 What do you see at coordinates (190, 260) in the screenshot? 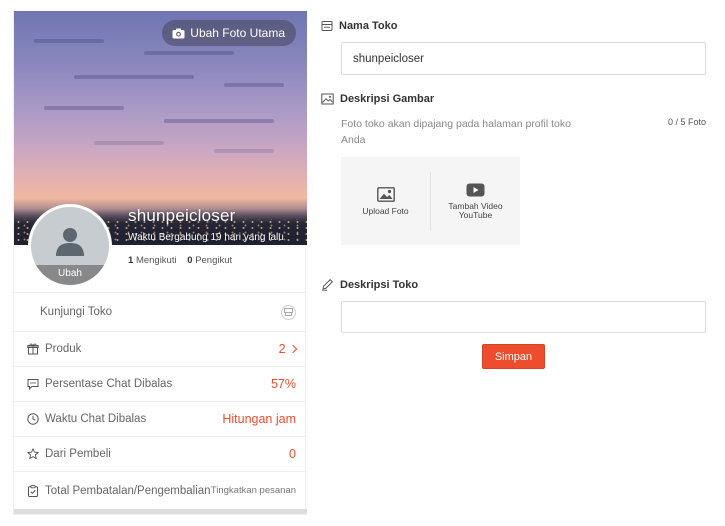
I see `followers-count: 0` at bounding box center [190, 260].